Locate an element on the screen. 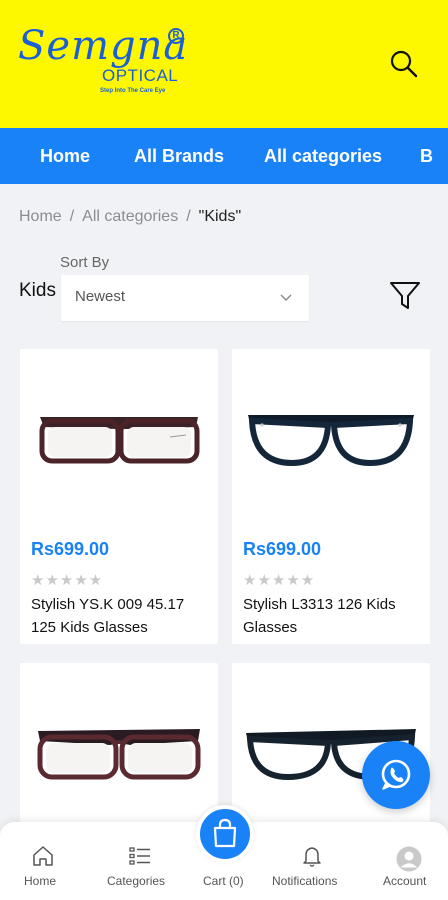 Image resolution: width=448 pixels, height=900 pixels. nav-item-all-categories: All categories is located at coordinates (323, 156).